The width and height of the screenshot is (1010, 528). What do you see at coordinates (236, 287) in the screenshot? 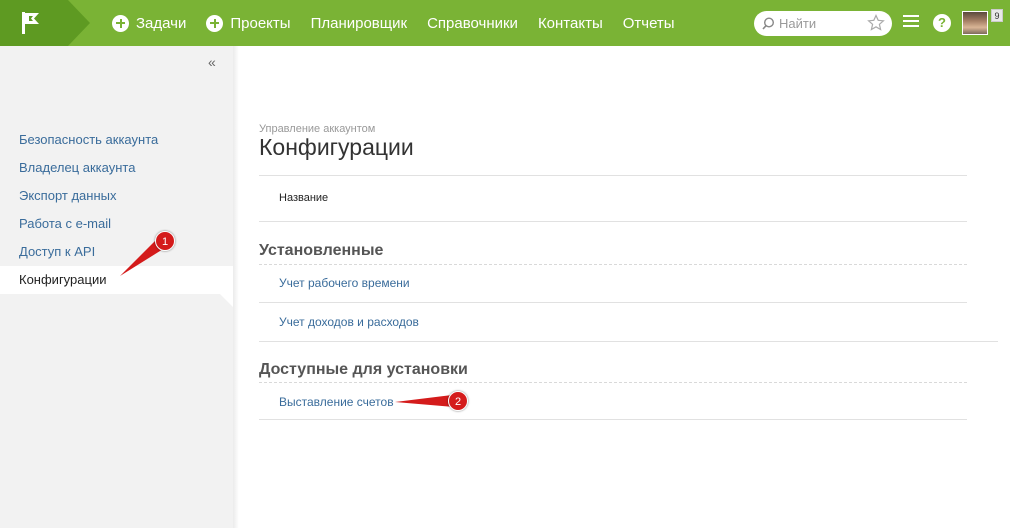
I see `sidebar-shadow` at bounding box center [236, 287].